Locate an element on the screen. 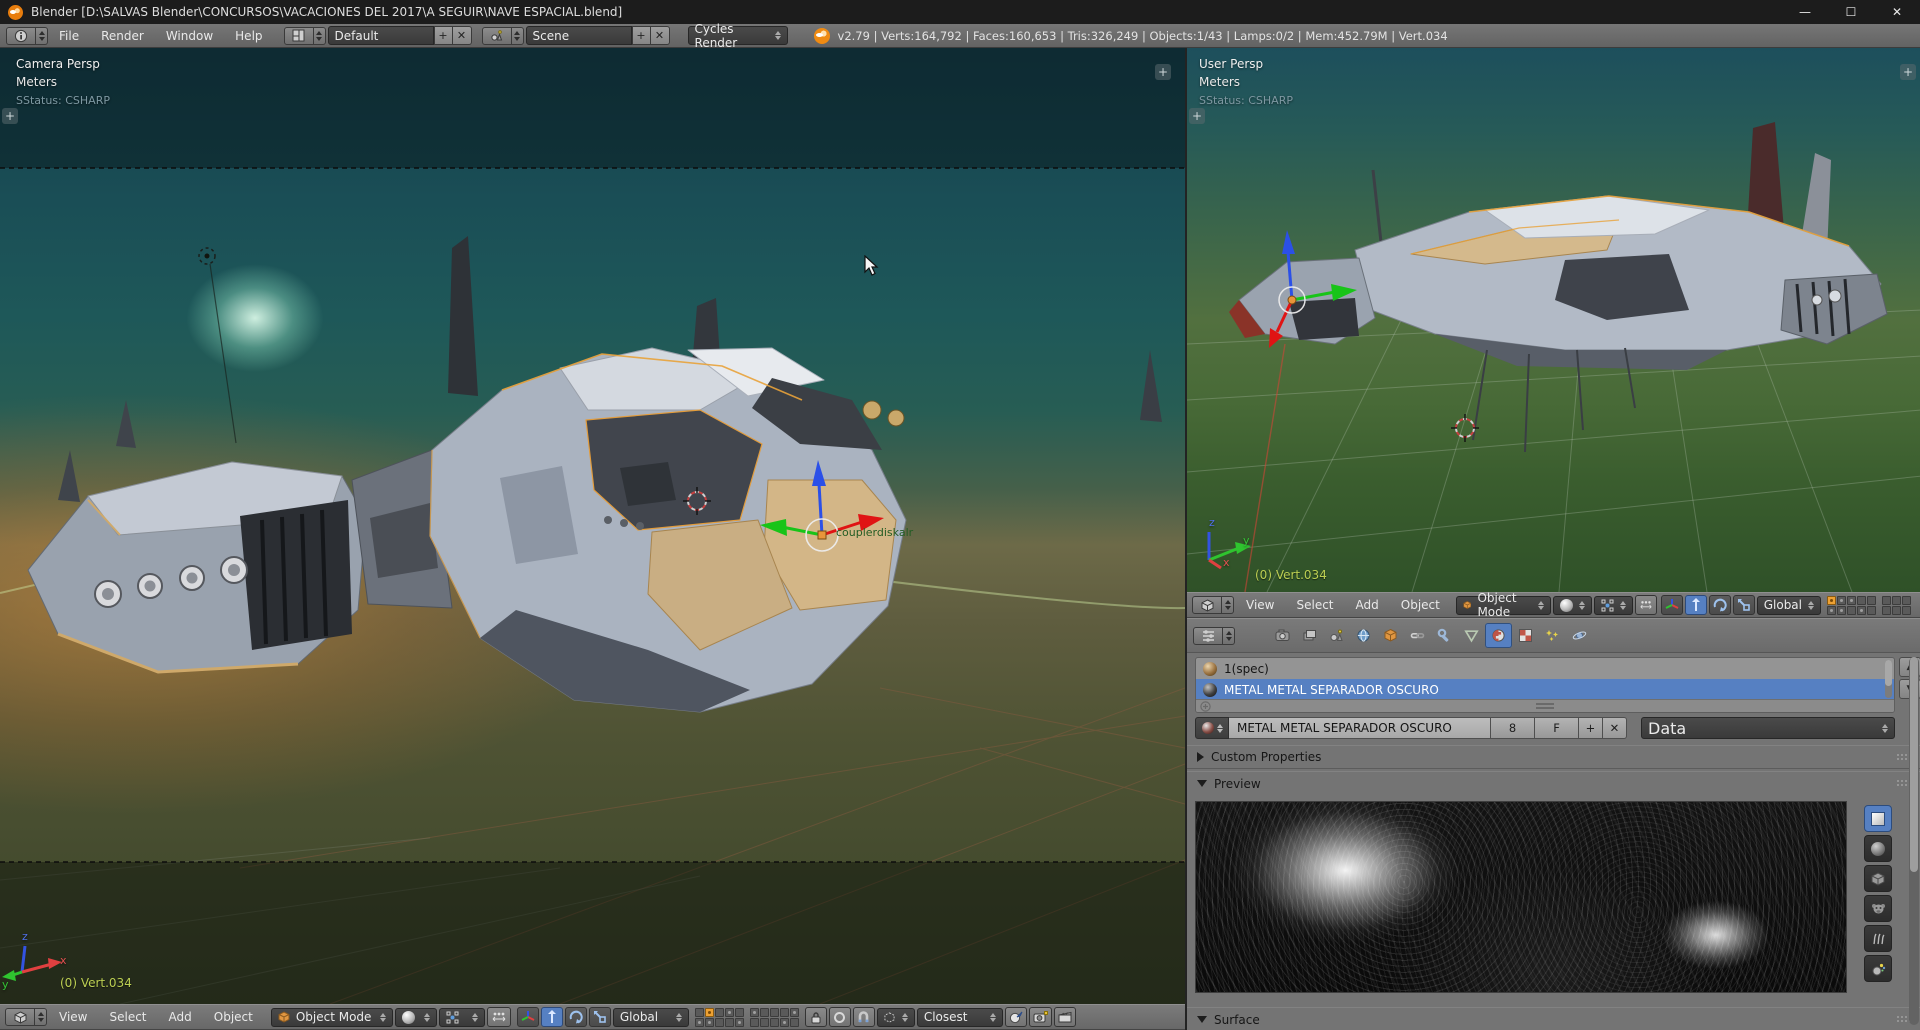 This screenshot has height=1030, width=1920. screen-layout-select: Default is located at coordinates (380, 35).